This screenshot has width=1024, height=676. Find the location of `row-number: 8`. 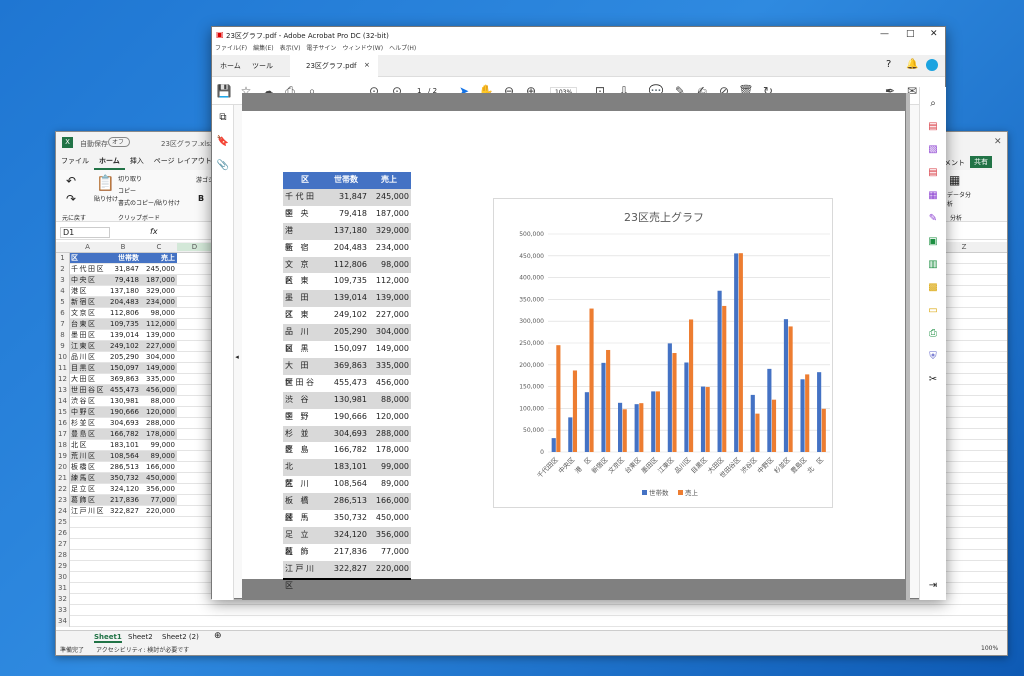

row-number: 8 is located at coordinates (63, 335).